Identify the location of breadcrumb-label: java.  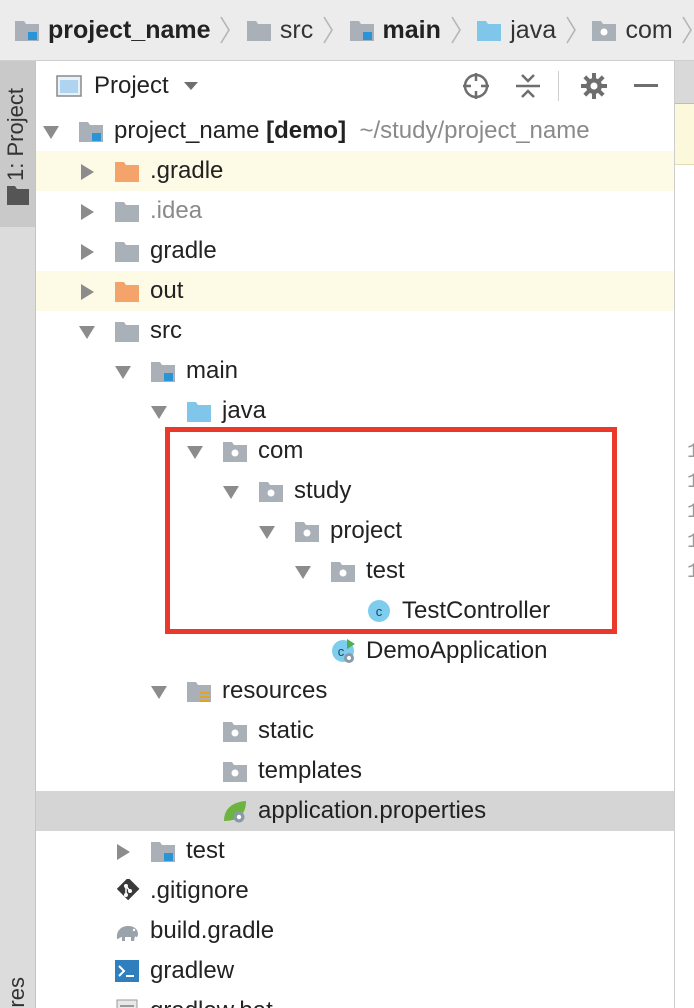
(533, 29).